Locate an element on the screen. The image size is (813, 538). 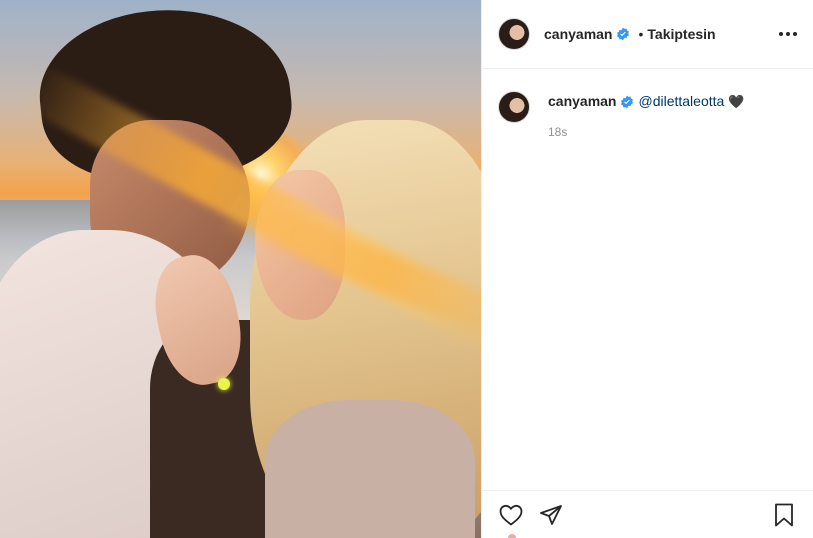
action-bar is located at coordinates (647, 514).